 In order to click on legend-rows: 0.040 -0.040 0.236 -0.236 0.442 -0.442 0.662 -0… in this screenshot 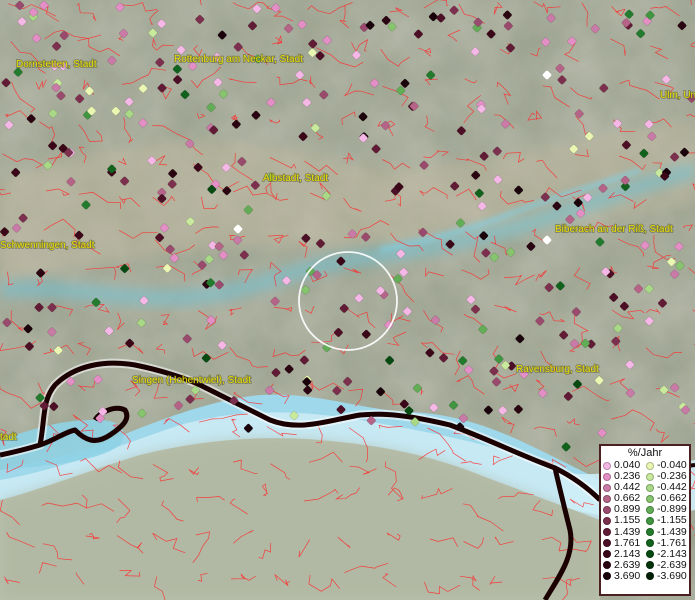, I will do `click(645, 520)`.